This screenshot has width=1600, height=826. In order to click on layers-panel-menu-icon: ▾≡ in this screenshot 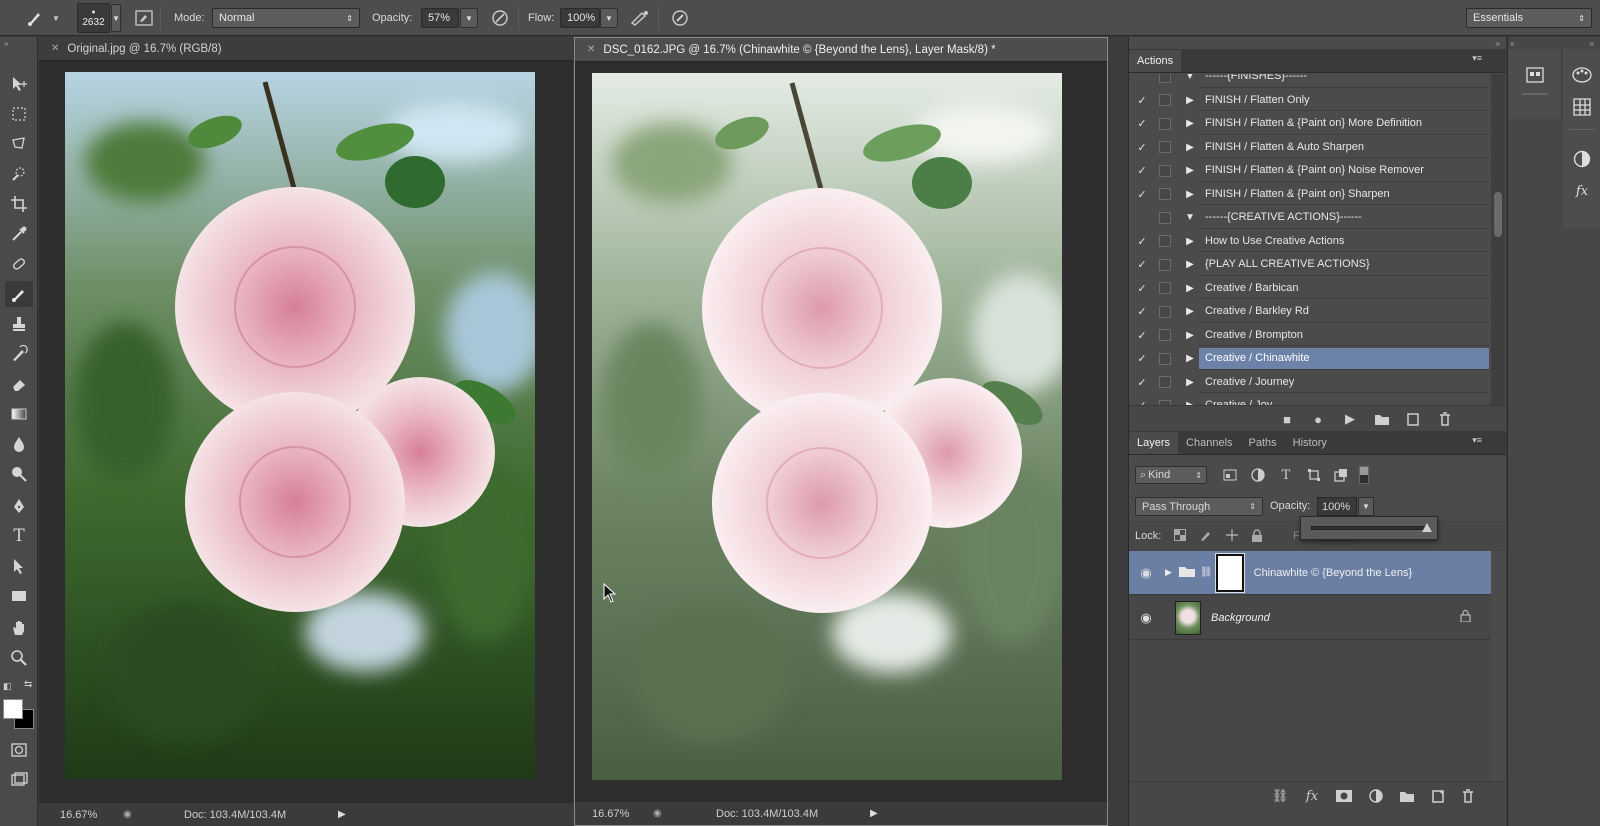, I will do `click(1477, 440)`.